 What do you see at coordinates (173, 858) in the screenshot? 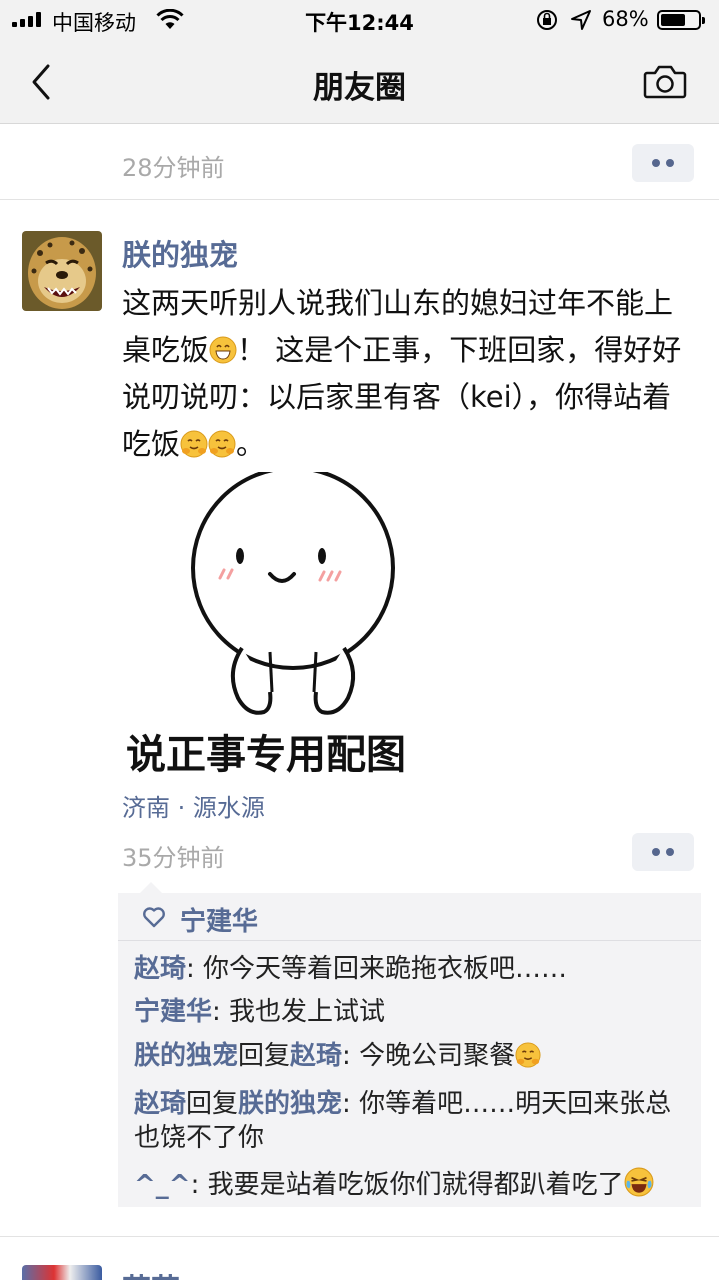
I see `post-time: 35分钟前` at bounding box center [173, 858].